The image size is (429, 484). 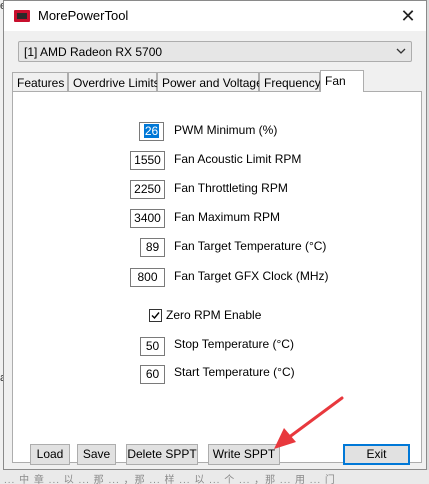 What do you see at coordinates (408, 16) in the screenshot?
I see `close-icon: ✕` at bounding box center [408, 16].